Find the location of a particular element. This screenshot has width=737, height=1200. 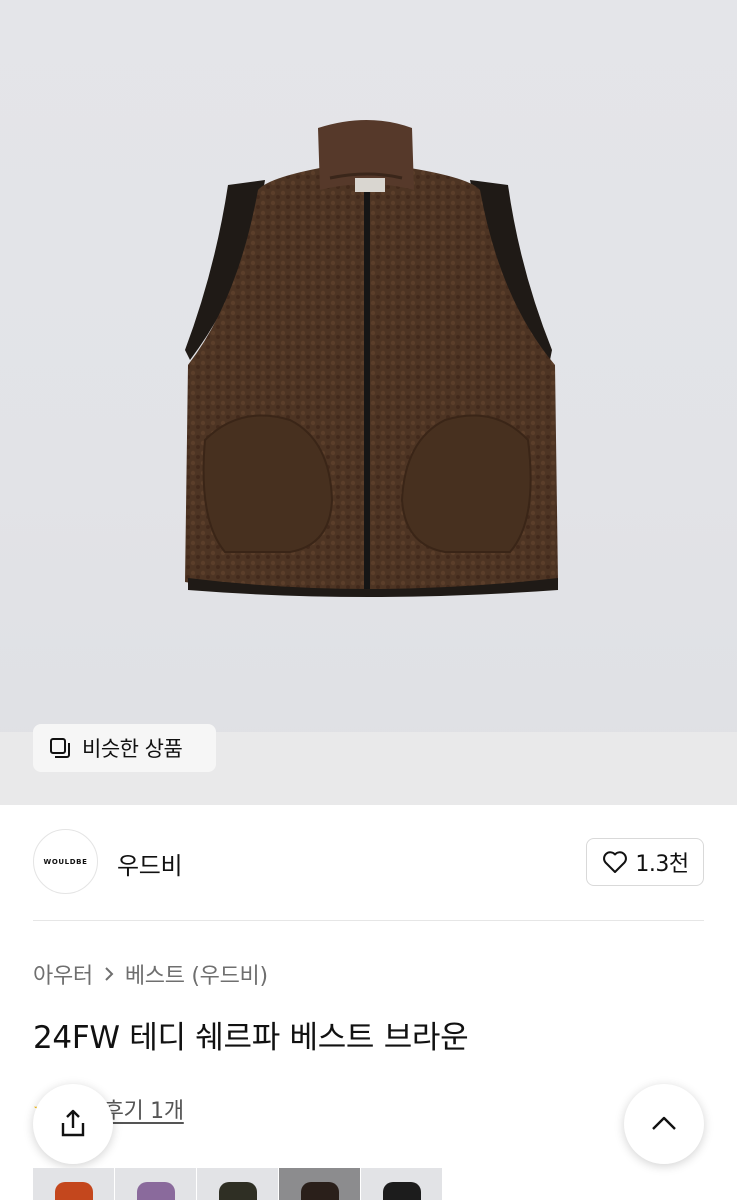

share-button is located at coordinates (73, 1124).